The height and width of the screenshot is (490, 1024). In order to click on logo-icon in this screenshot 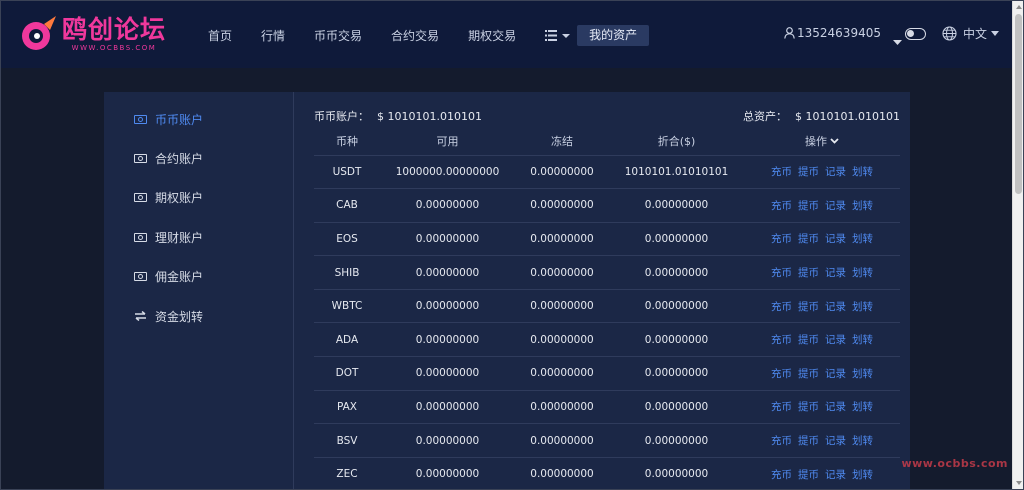, I will do `click(38, 34)`.